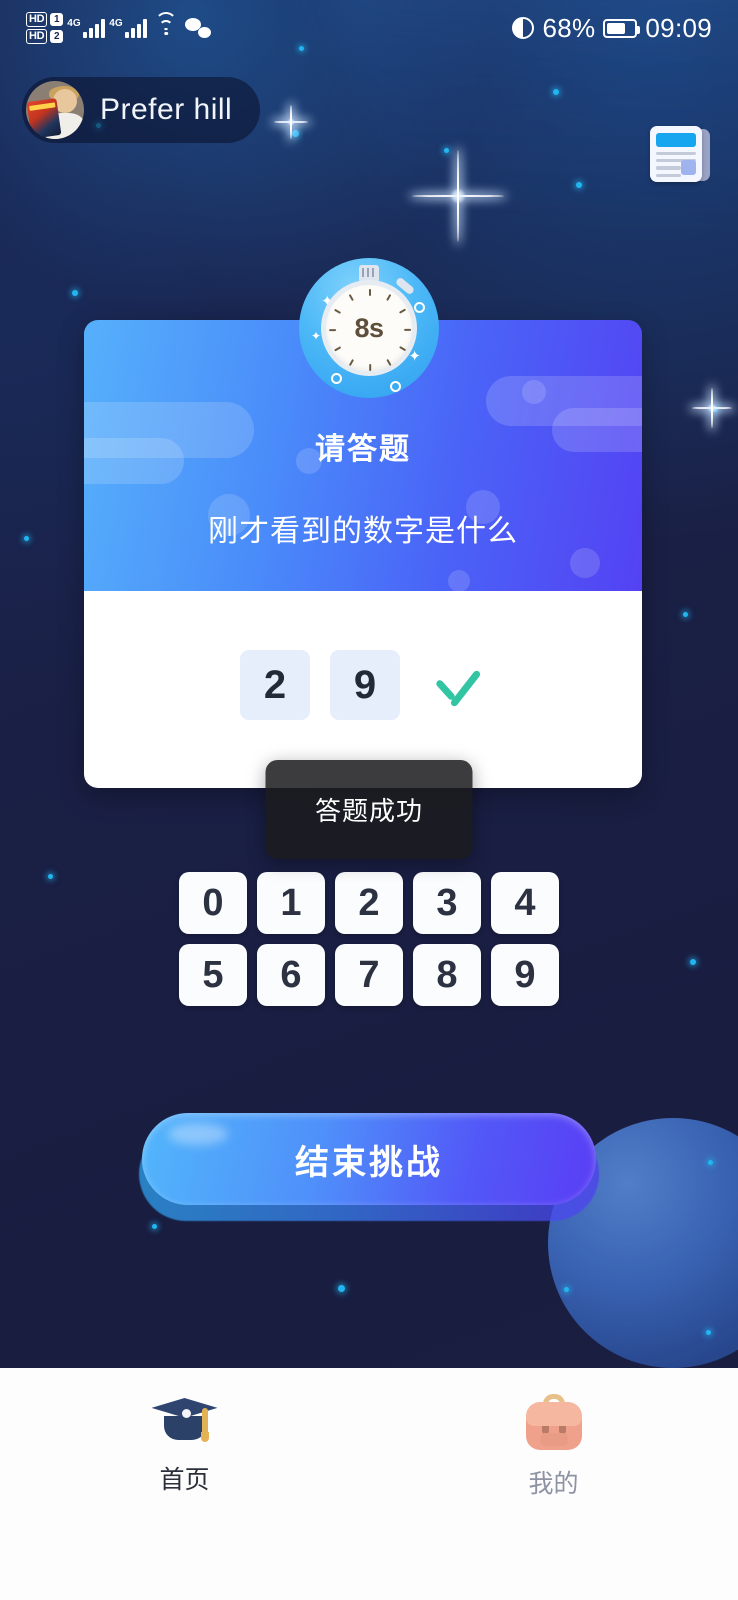 The height and width of the screenshot is (1600, 738). I want to click on bottom-tab-bar: 首页 我的, so click(369, 1484).